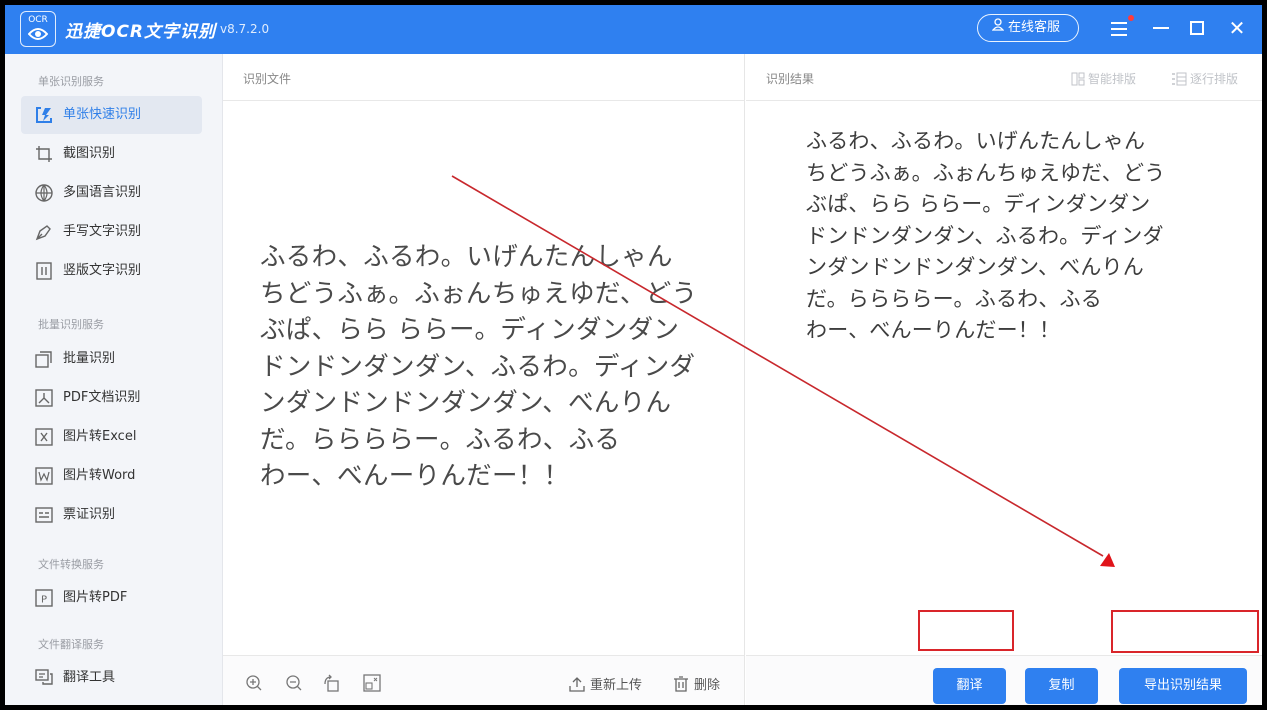 This screenshot has height=710, width=1267. Describe the element at coordinates (254, 683) in the screenshot. I see `zoom-in-icon` at that location.